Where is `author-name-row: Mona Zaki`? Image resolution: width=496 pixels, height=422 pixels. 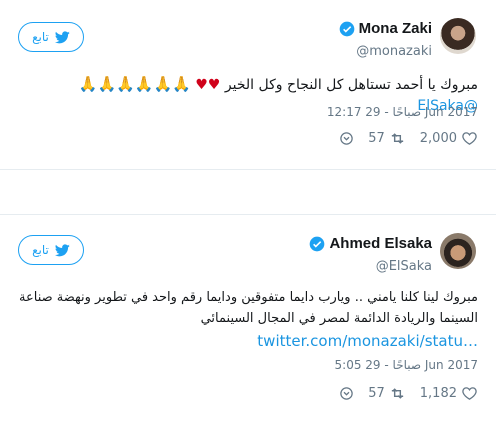
author-name-row: Mona Zaki is located at coordinates (385, 28).